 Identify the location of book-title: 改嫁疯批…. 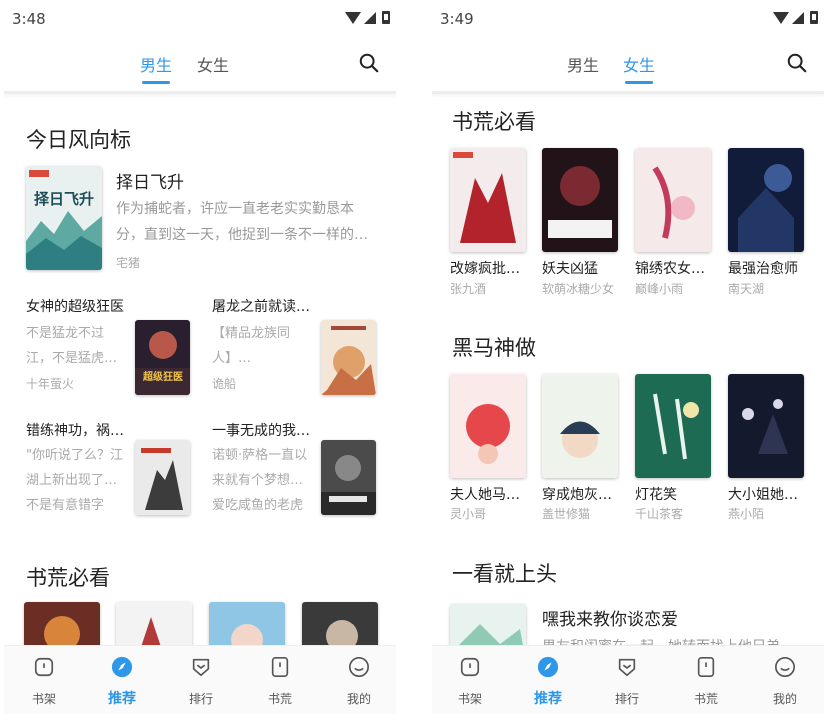
(485, 268).